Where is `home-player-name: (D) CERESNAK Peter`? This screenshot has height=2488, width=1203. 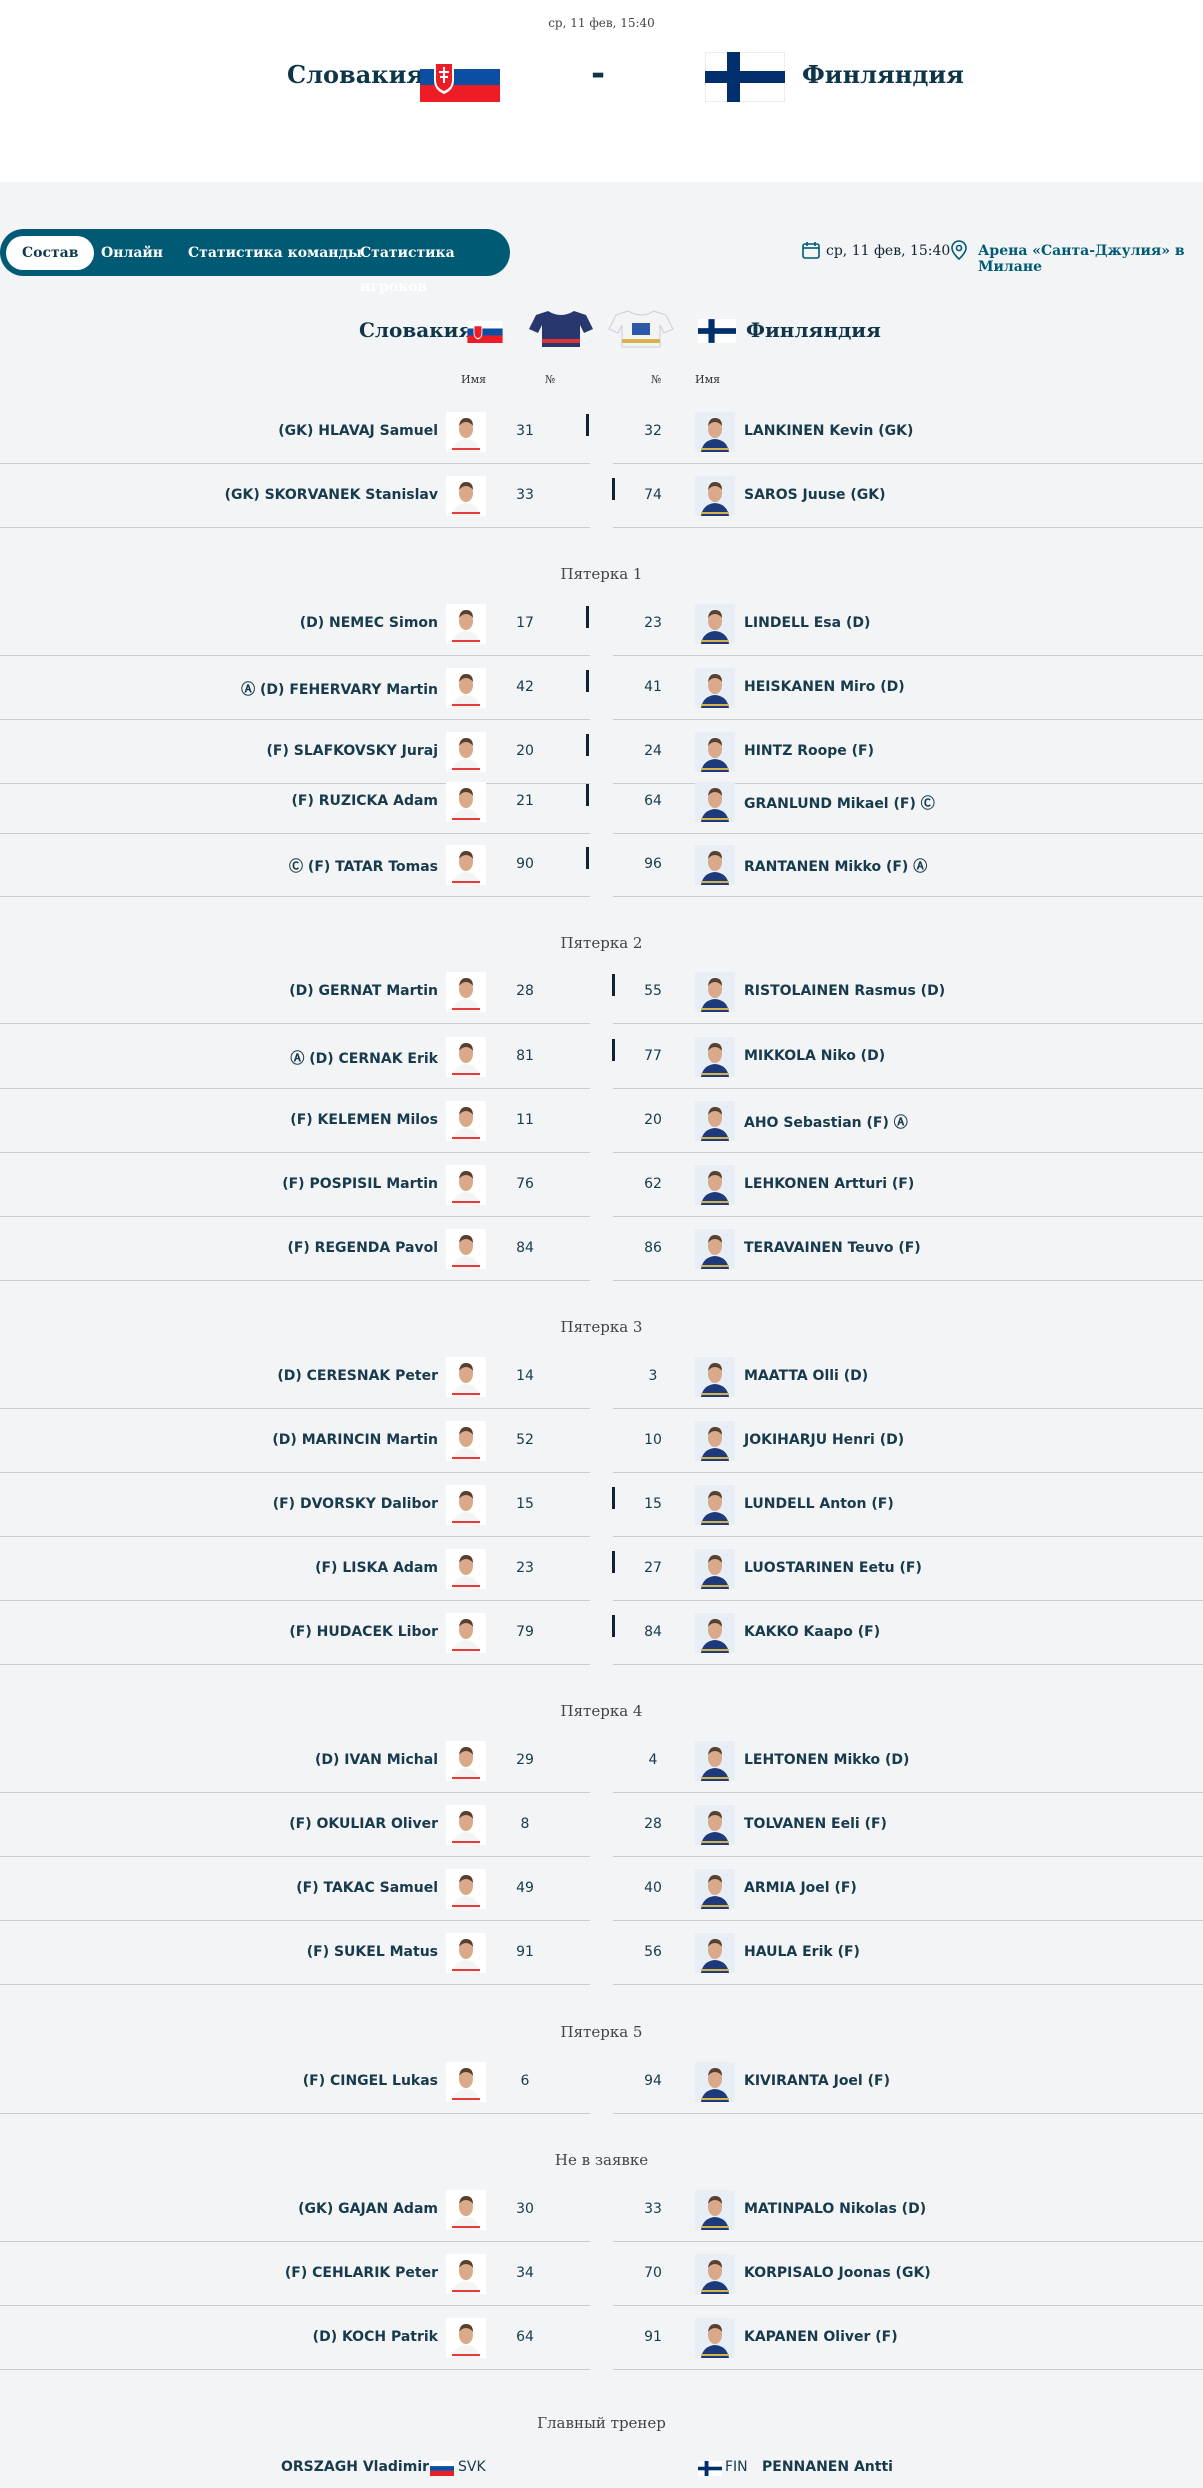
home-player-name: (D) CERESNAK Peter is located at coordinates (357, 1376).